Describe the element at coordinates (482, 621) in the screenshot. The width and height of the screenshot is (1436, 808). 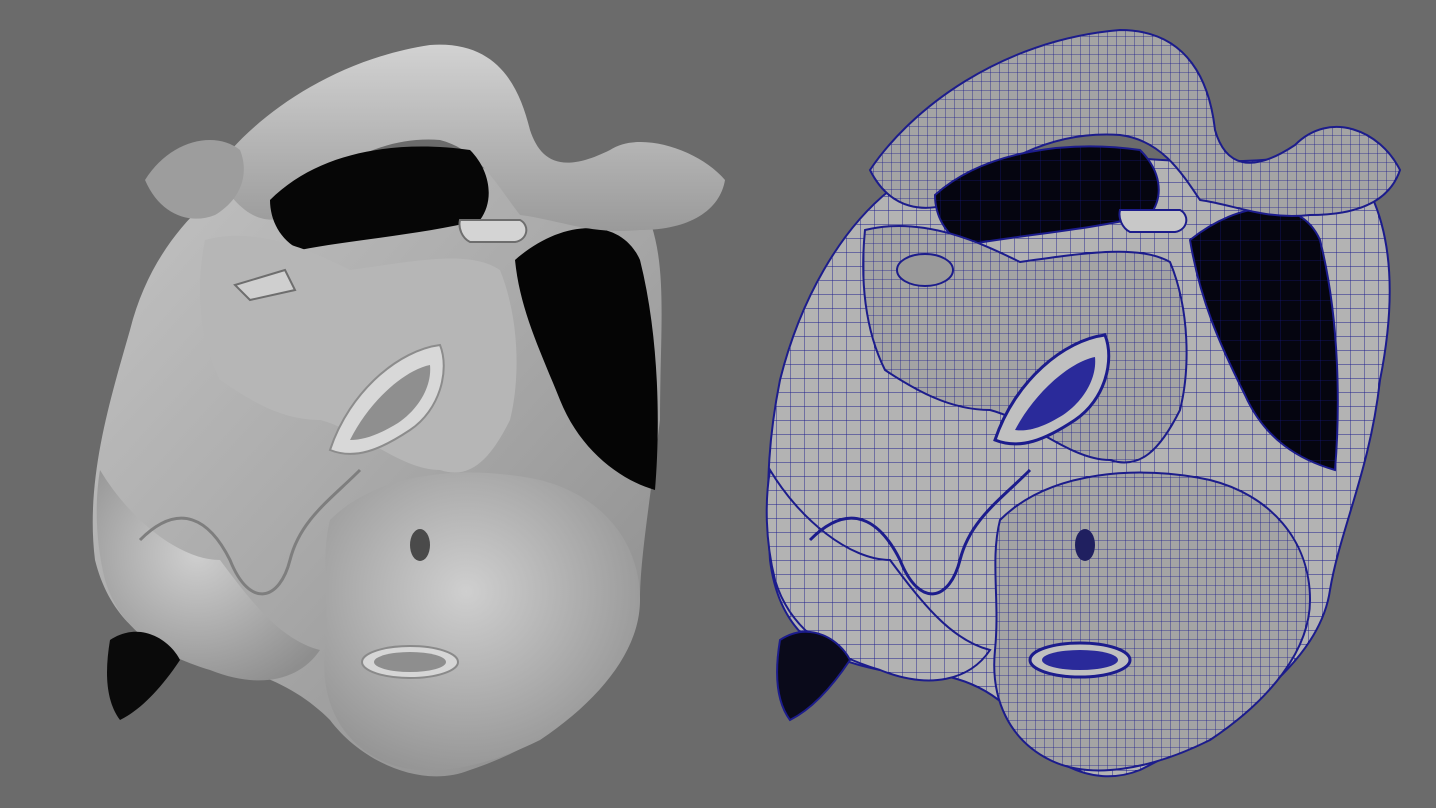
I see `lower-right-pad` at that location.